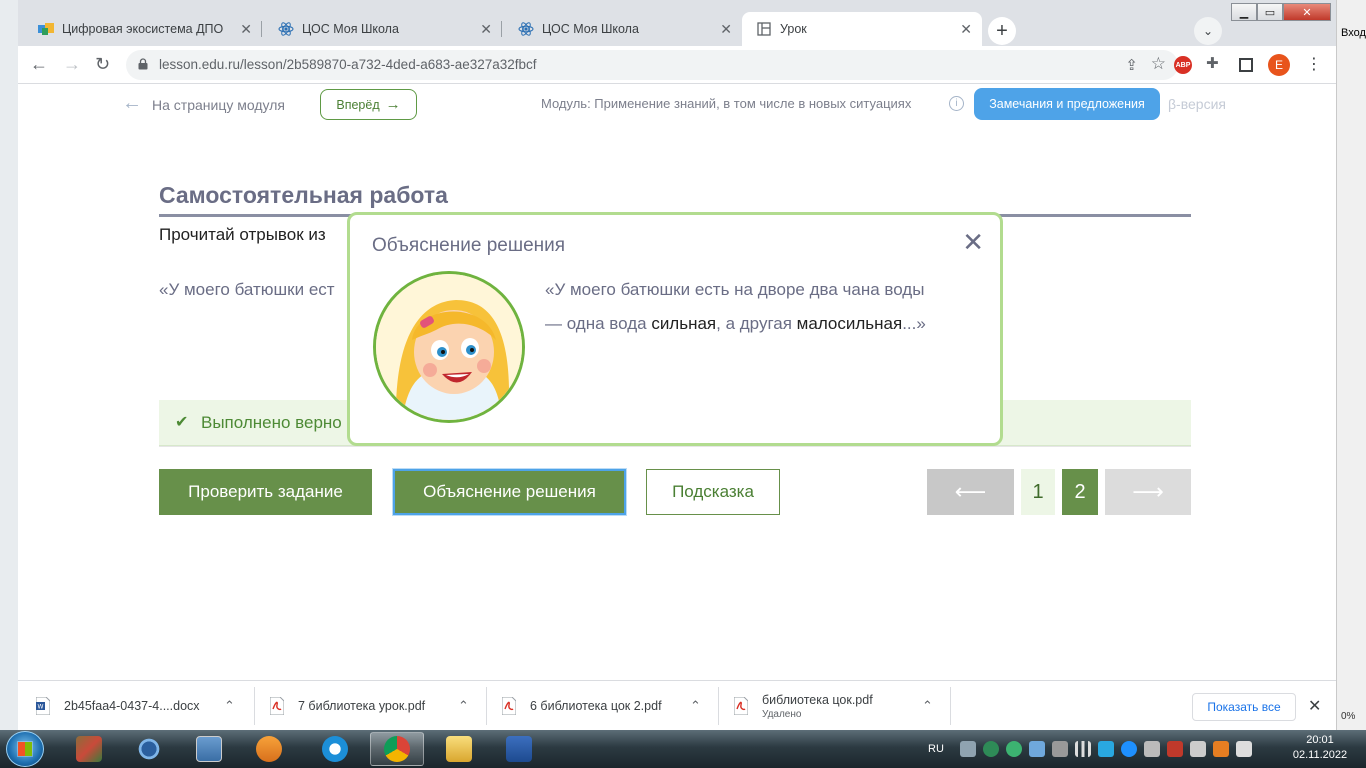 The height and width of the screenshot is (768, 1366). Describe the element at coordinates (1080, 492) in the screenshot. I see `page-2-button: 2` at that location.